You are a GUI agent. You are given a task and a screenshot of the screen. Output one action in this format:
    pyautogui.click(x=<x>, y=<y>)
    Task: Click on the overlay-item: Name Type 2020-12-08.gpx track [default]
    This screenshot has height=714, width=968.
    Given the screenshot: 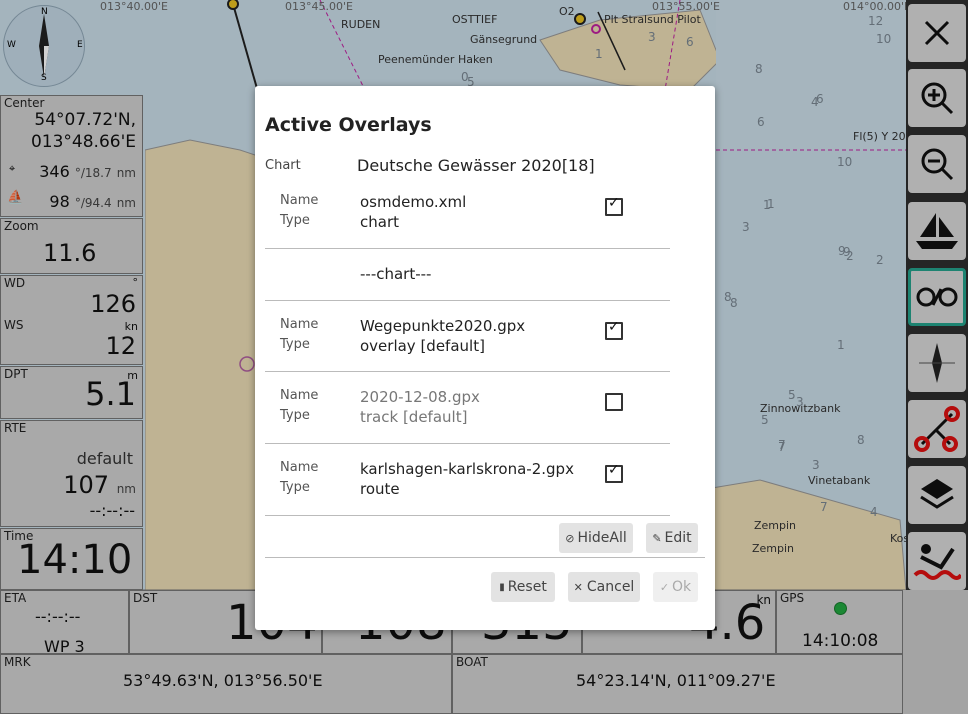 What is the action you would take?
    pyautogui.click(x=467, y=407)
    